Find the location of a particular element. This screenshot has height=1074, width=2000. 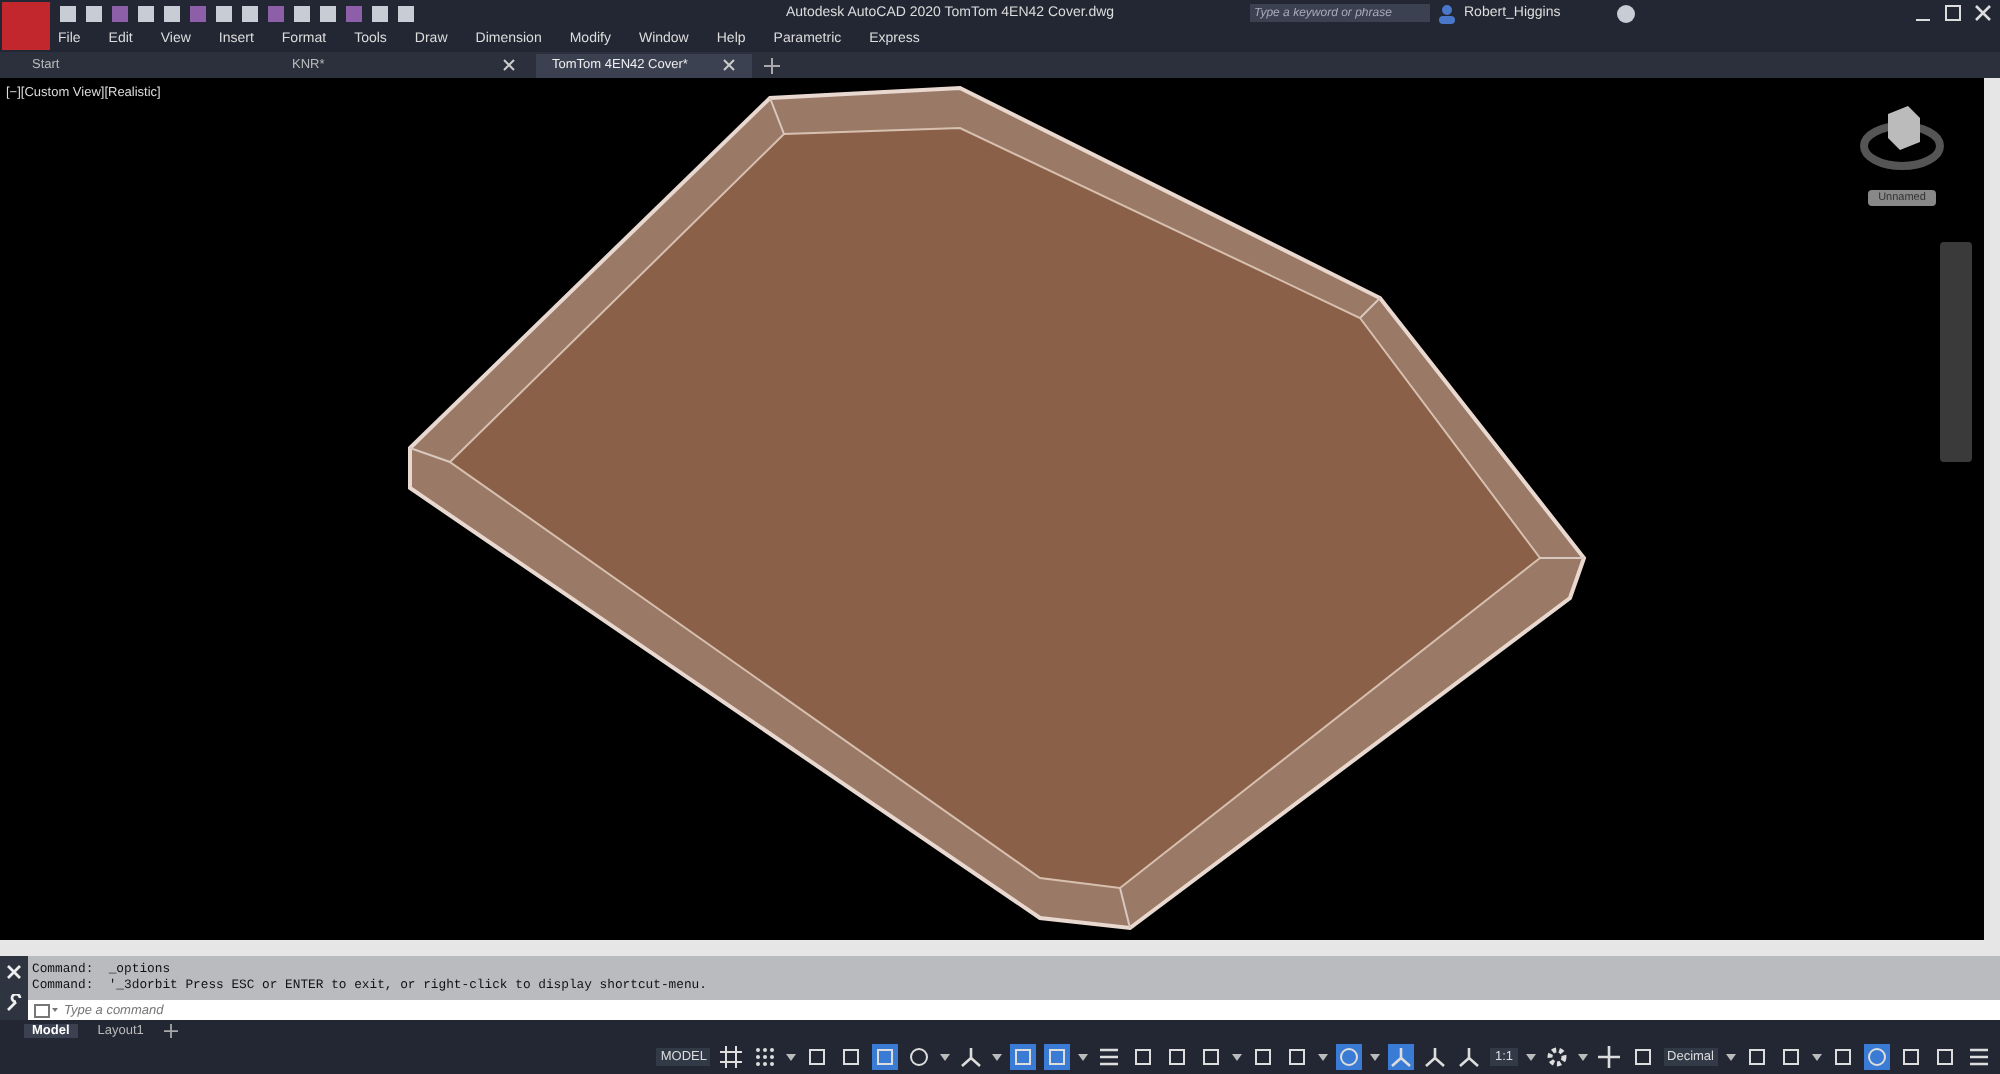

gear-icon is located at coordinates (1556, 1057).